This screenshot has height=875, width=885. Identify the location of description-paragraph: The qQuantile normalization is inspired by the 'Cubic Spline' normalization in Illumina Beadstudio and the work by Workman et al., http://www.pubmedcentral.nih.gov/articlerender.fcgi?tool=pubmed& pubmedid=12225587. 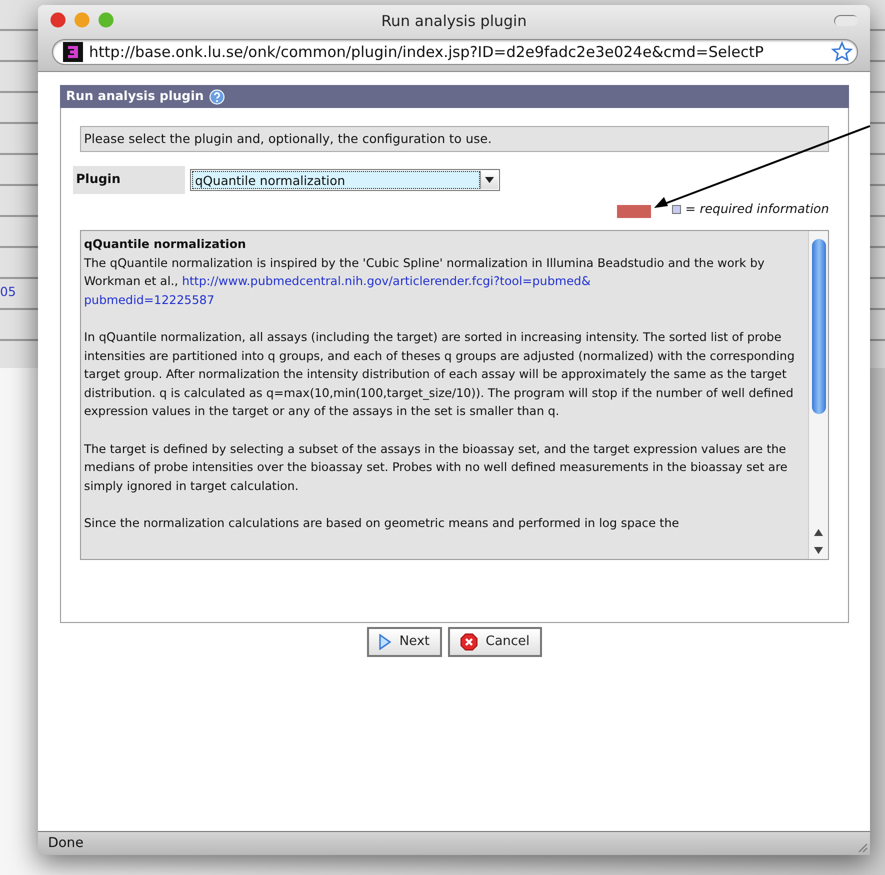
(425, 281).